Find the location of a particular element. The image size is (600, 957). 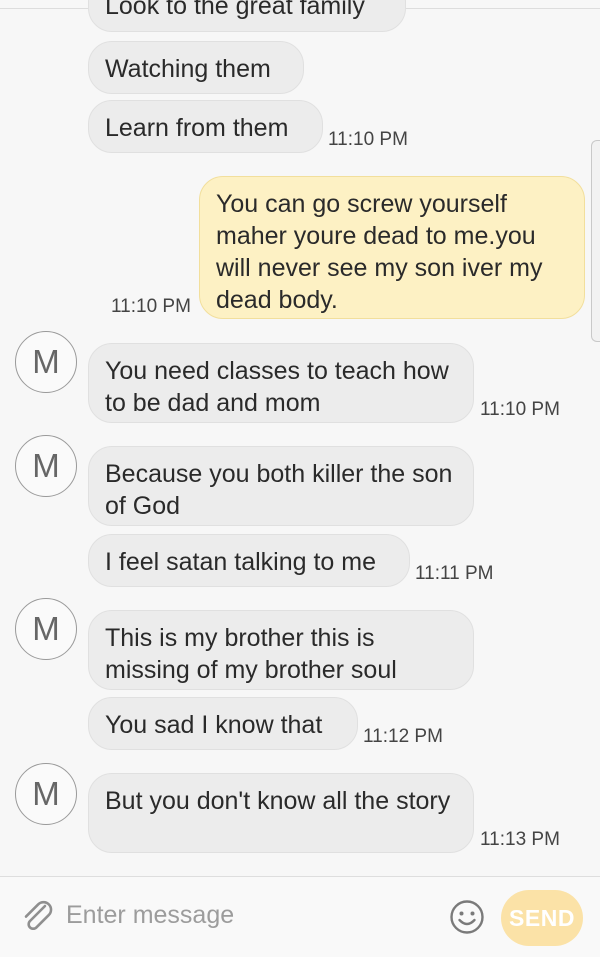

message-bubble-incoming: Because you both killer the son of God is located at coordinates (281, 486).